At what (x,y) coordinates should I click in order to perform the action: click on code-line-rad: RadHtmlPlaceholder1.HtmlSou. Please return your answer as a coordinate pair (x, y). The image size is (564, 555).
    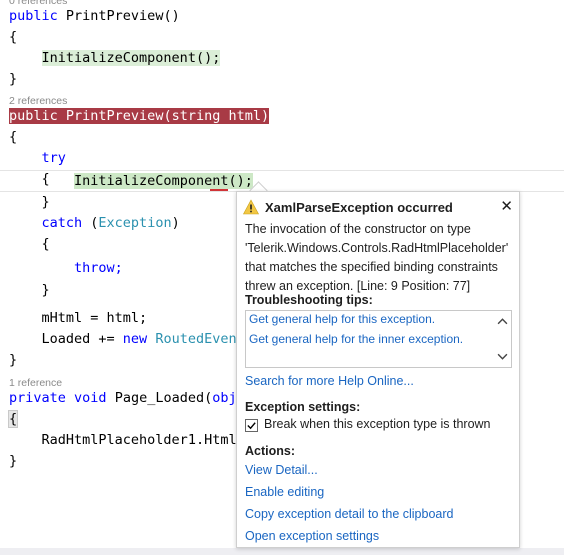
    Looking at the image, I should click on (135, 440).